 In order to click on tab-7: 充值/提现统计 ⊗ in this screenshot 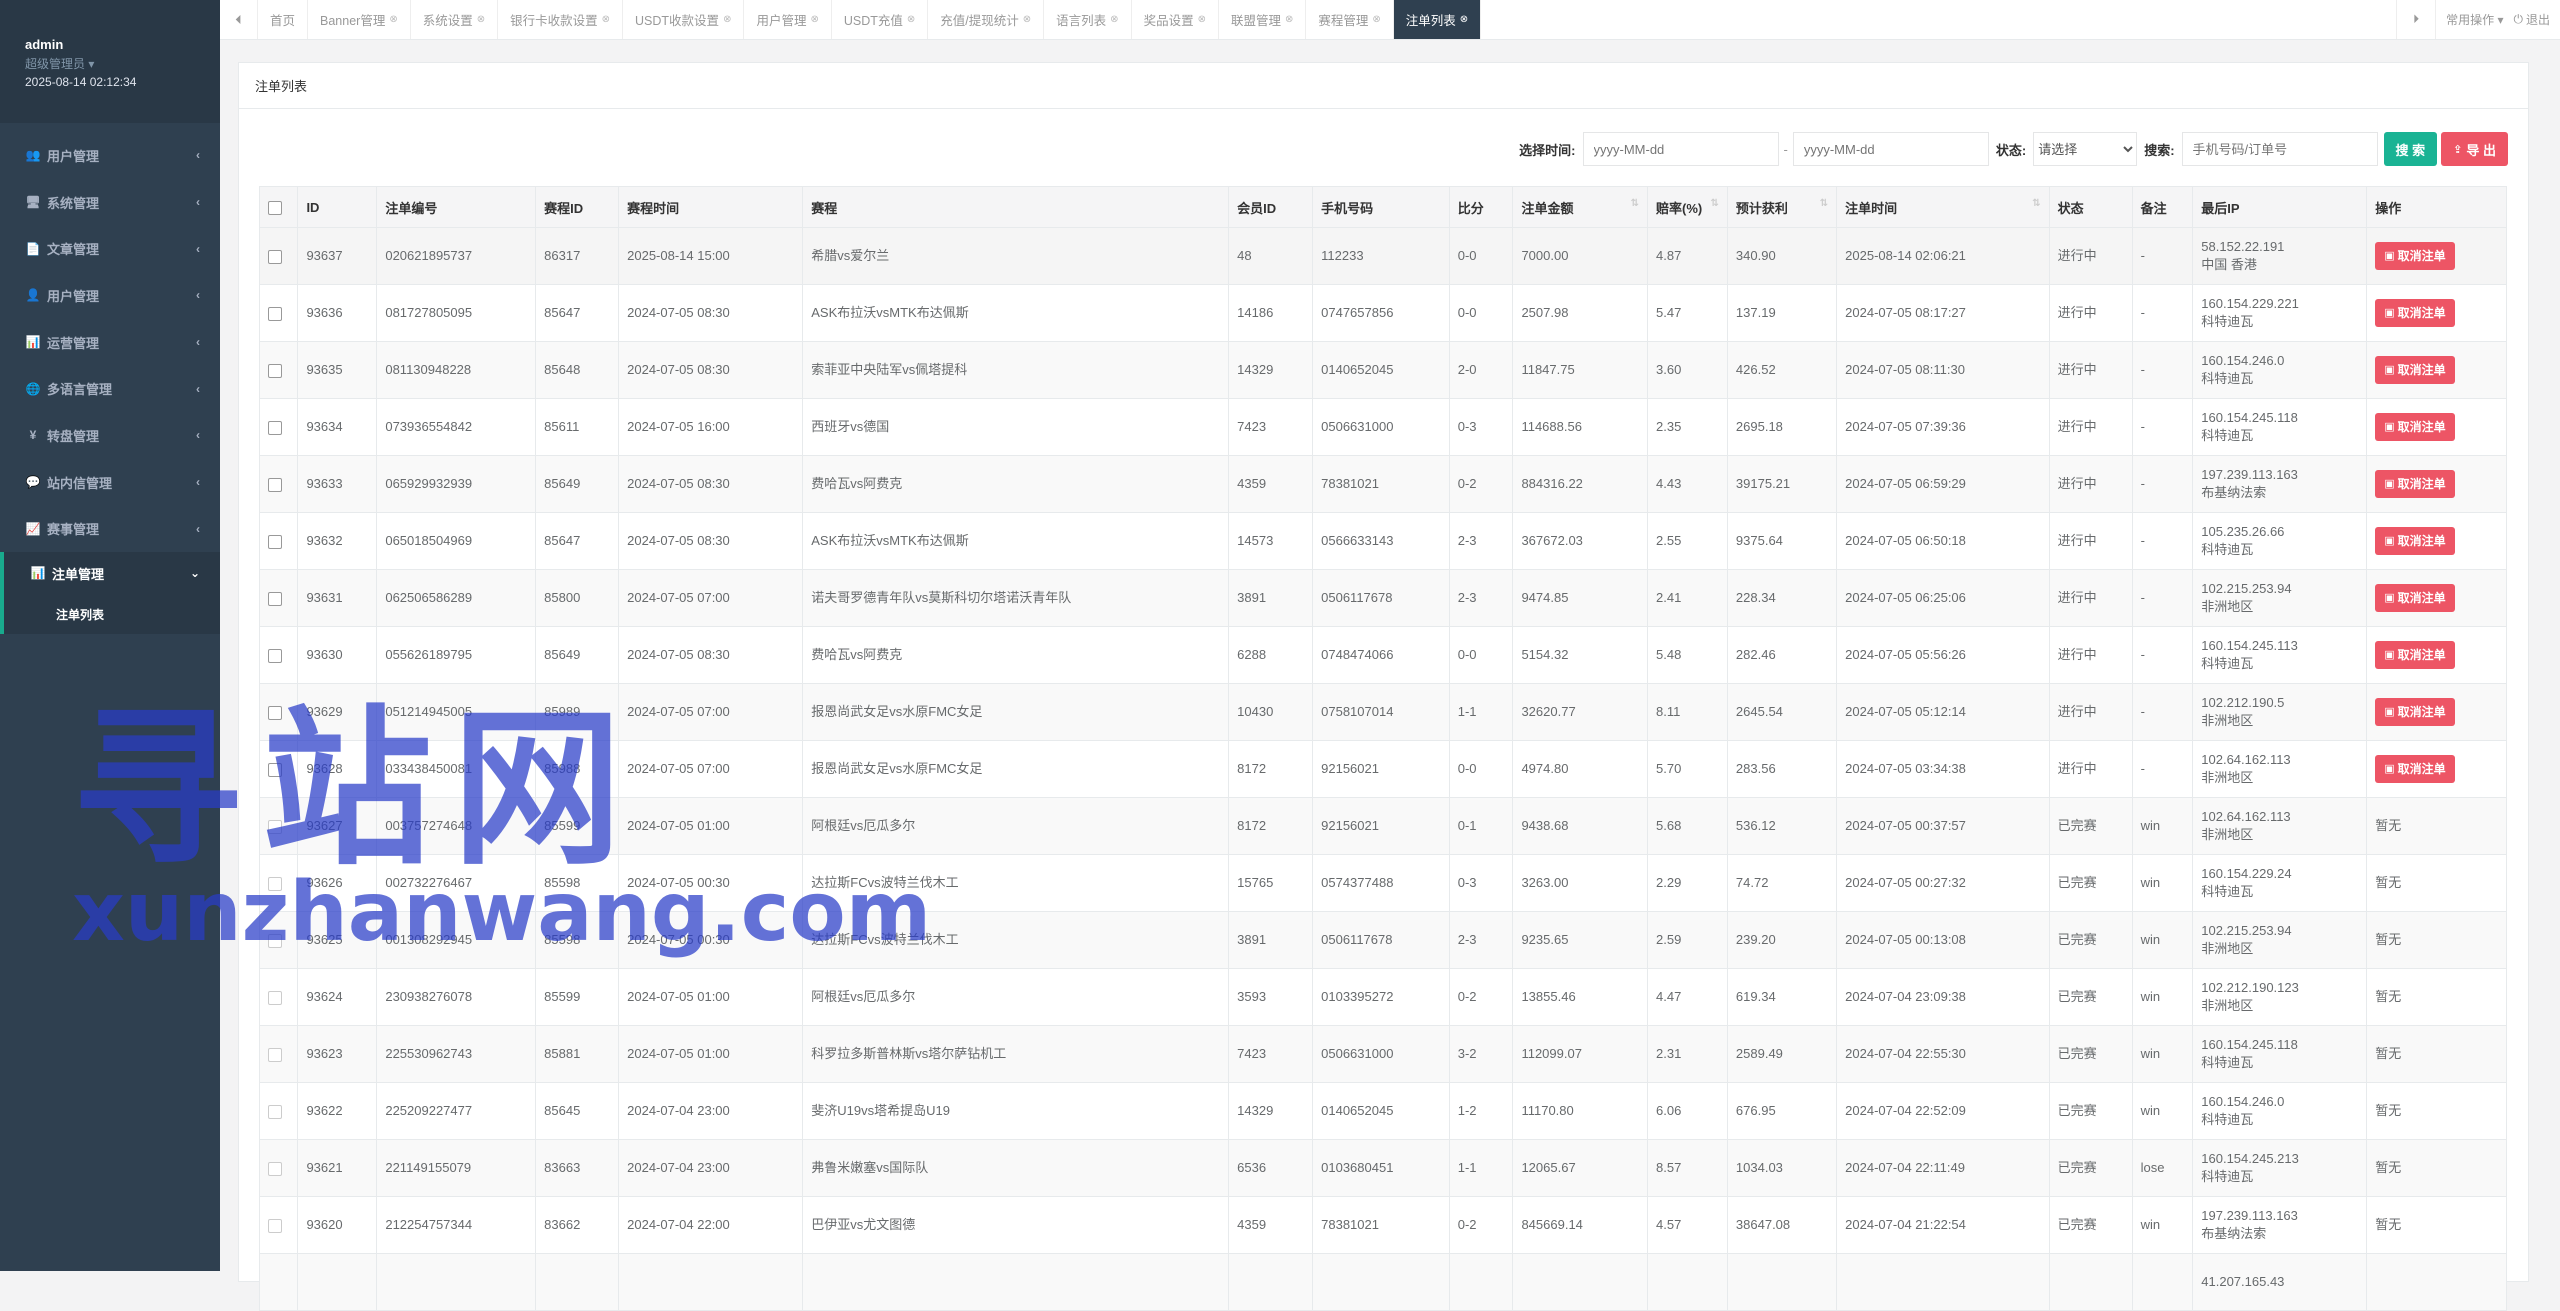, I will do `click(986, 19)`.